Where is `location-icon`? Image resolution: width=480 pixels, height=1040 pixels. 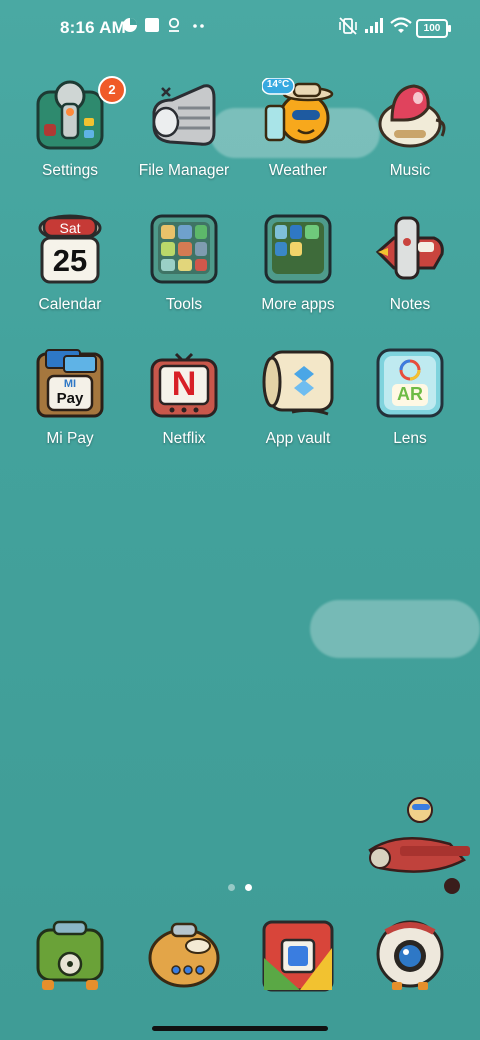
location-icon is located at coordinates (174, 27).